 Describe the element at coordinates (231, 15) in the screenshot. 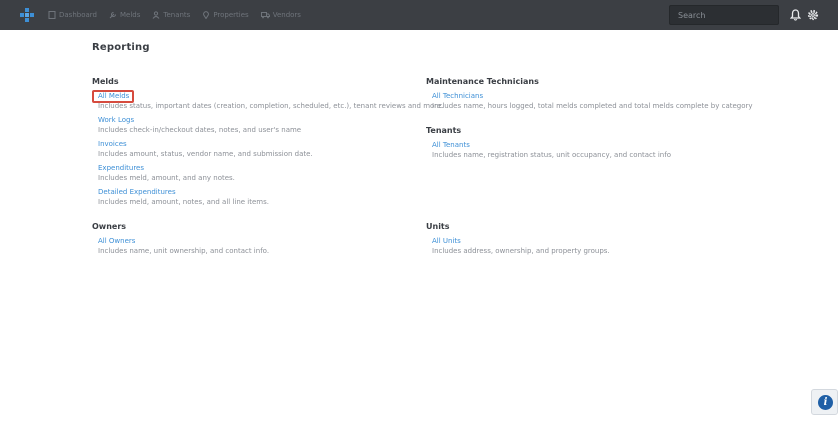

I see `nav-label: Properties` at that location.